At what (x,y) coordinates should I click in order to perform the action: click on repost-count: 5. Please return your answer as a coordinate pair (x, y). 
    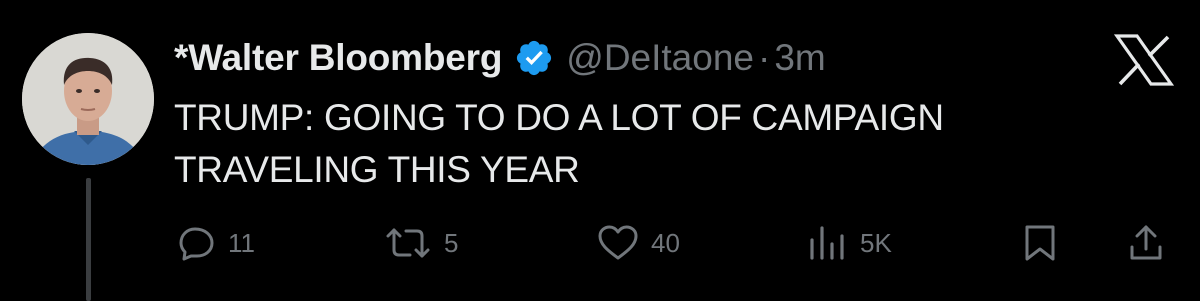
    Looking at the image, I should click on (451, 242).